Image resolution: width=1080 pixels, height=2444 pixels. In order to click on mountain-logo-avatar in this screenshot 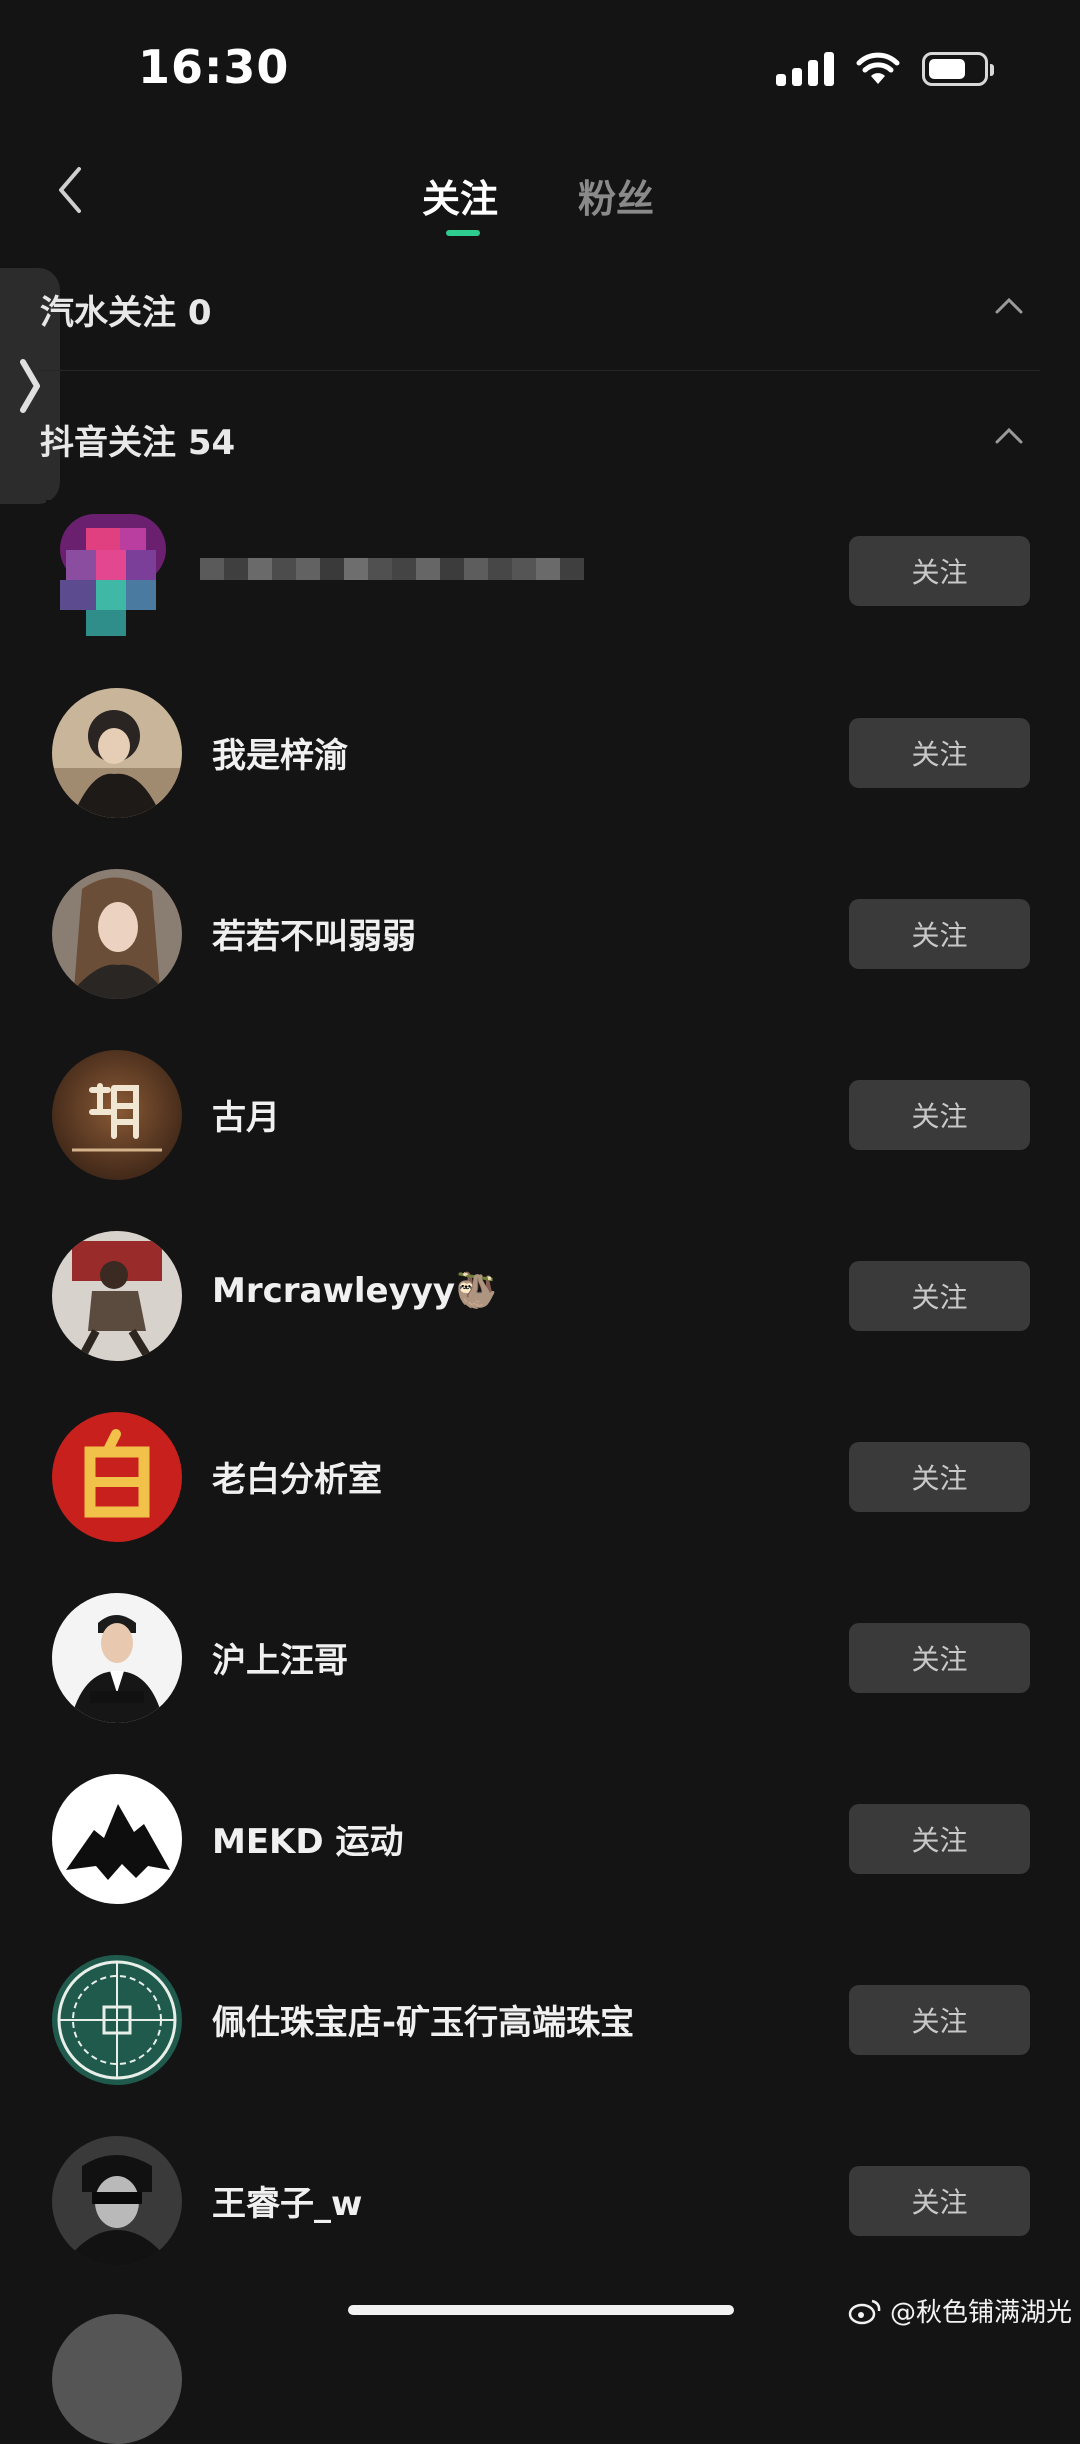, I will do `click(117, 1839)`.